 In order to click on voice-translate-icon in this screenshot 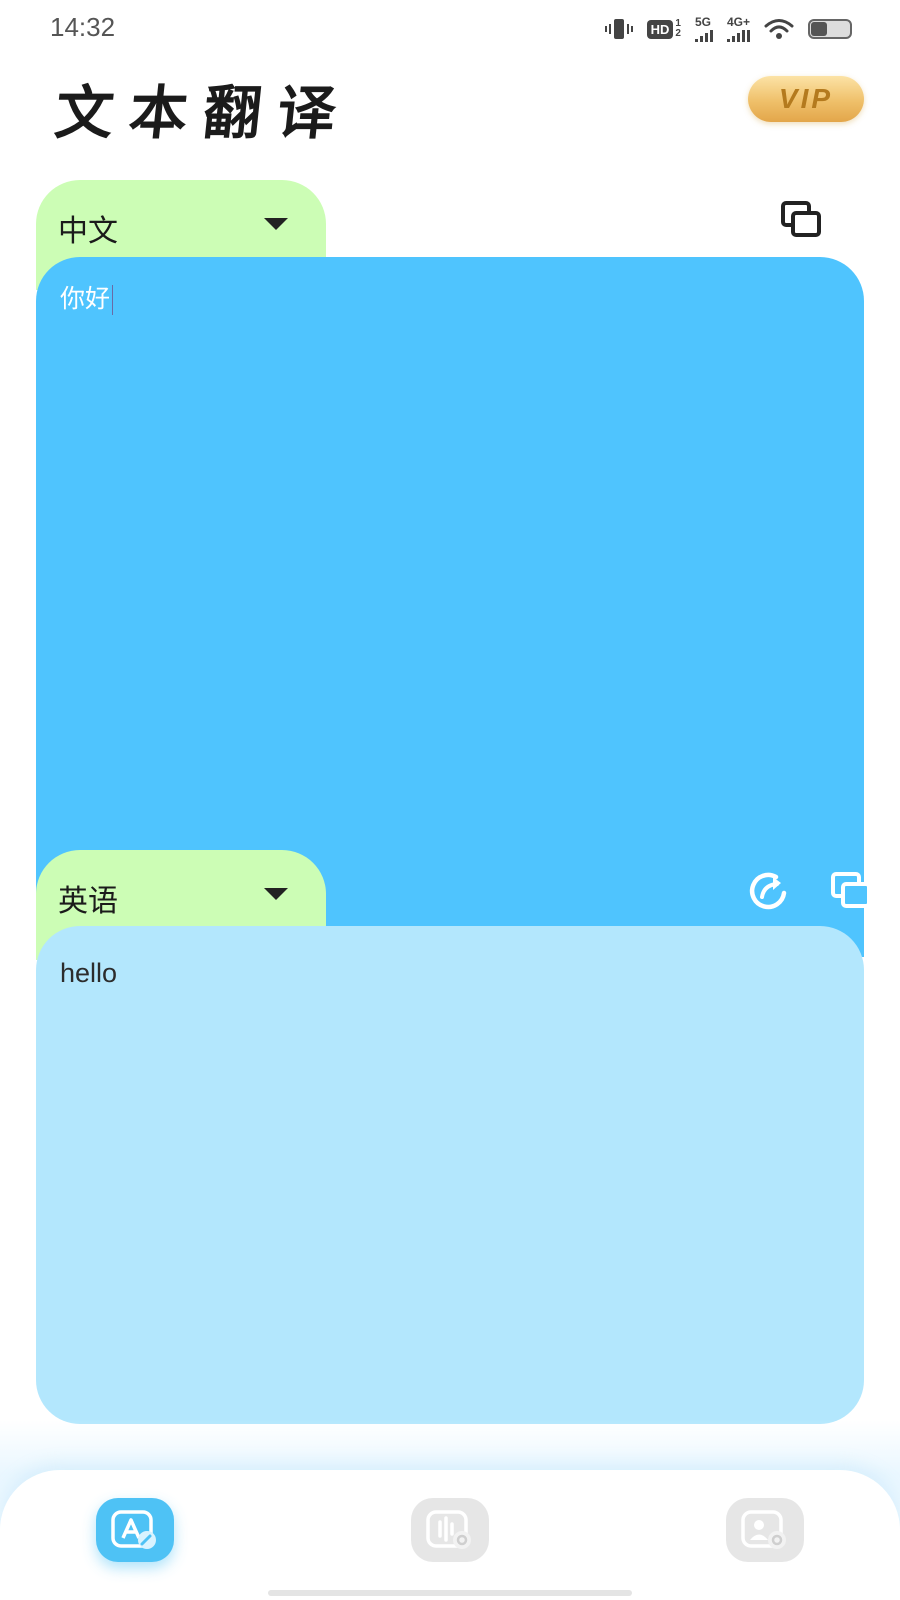, I will do `click(448, 1529)`.